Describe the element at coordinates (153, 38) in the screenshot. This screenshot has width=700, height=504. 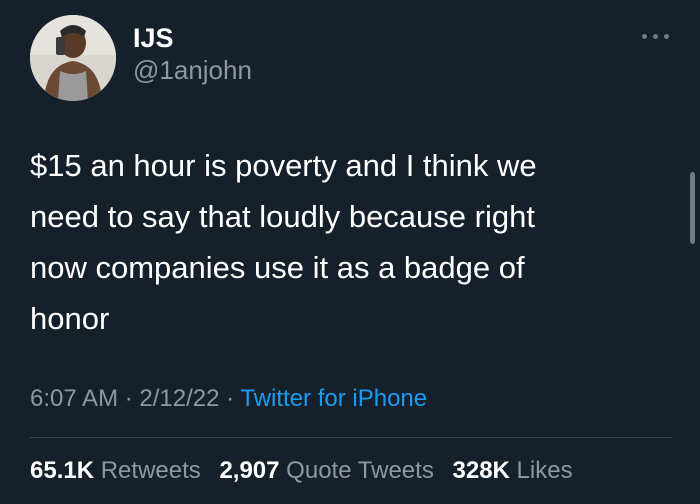
I see `display-name: IJS` at that location.